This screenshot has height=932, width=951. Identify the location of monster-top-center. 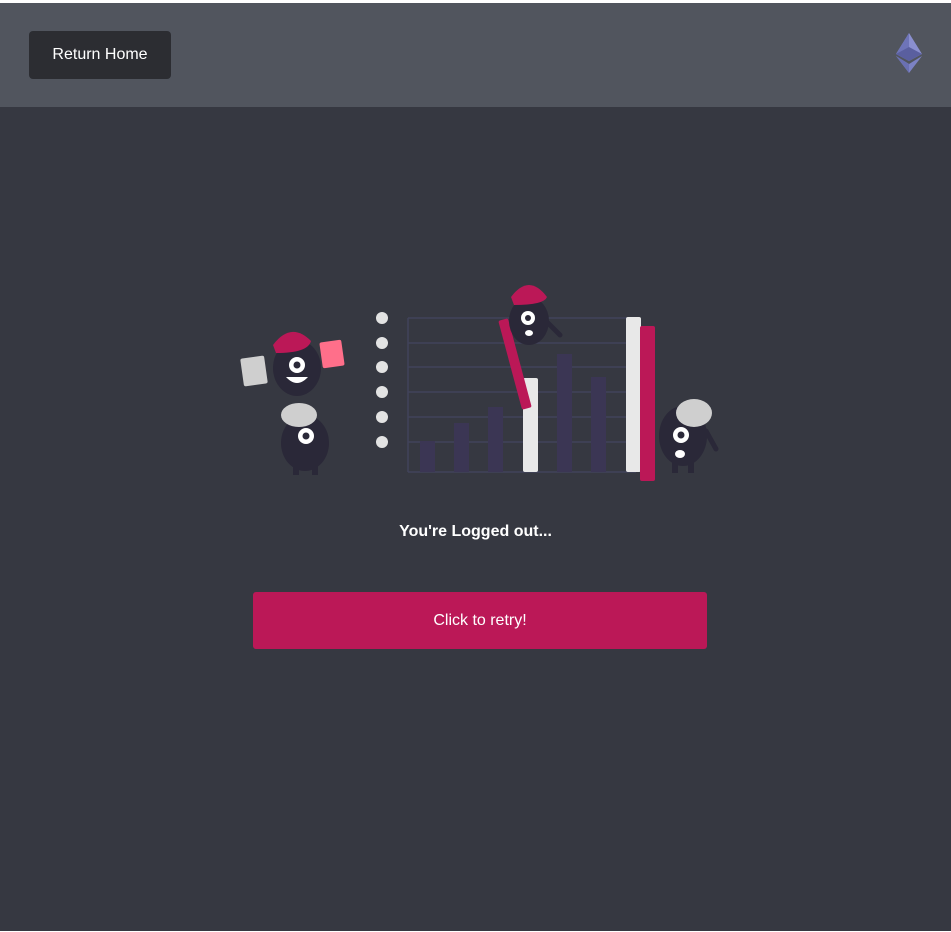
(536, 315).